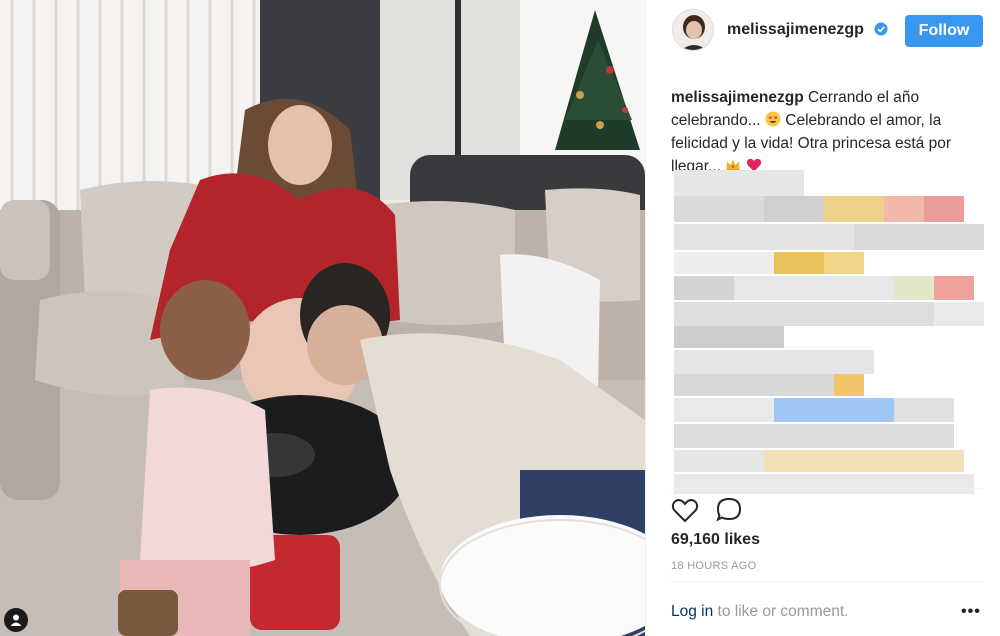 Image resolution: width=1000 pixels, height=636 pixels. I want to click on verified-badge-icon, so click(881, 29).